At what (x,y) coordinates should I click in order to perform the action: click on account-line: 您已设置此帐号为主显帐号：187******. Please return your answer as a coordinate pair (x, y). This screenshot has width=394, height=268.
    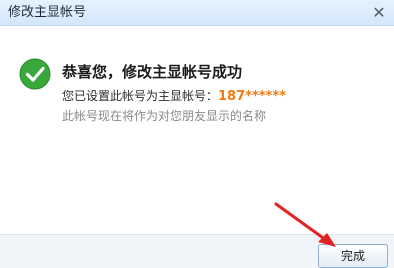
    Looking at the image, I should click on (174, 96).